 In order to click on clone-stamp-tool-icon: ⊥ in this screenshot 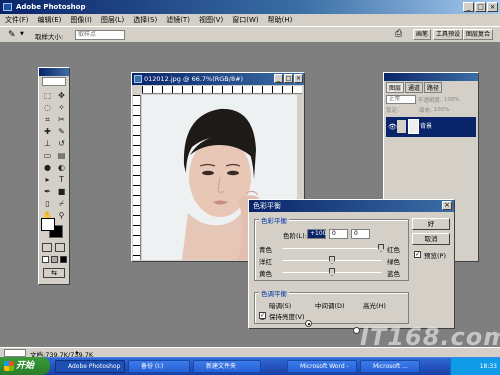, I will do `click(47, 143)`.